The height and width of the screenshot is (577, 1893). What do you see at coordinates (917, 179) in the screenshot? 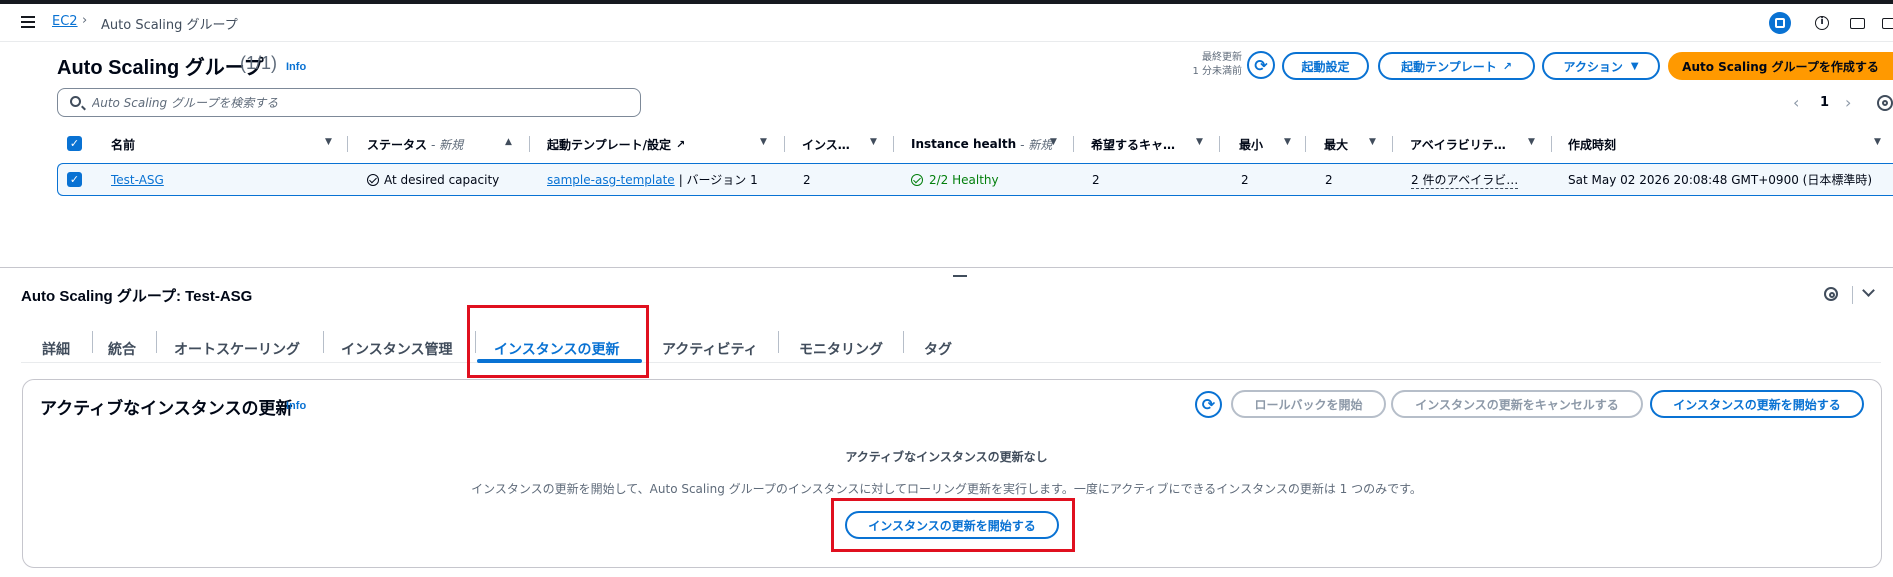
I see `healthy-icon` at bounding box center [917, 179].